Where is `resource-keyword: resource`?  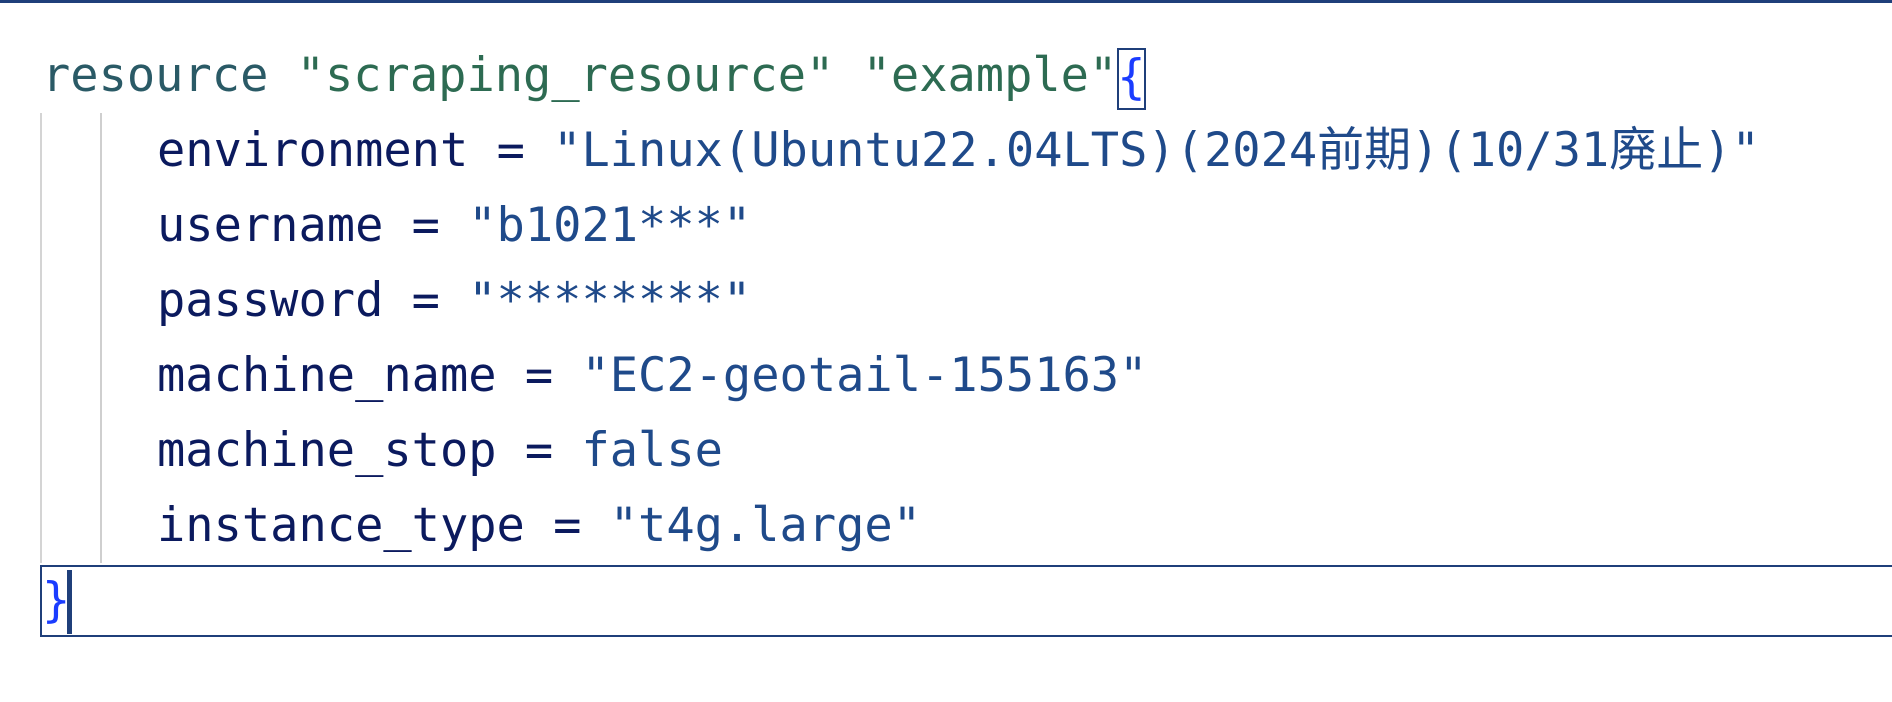 resource-keyword: resource is located at coordinates (155, 75).